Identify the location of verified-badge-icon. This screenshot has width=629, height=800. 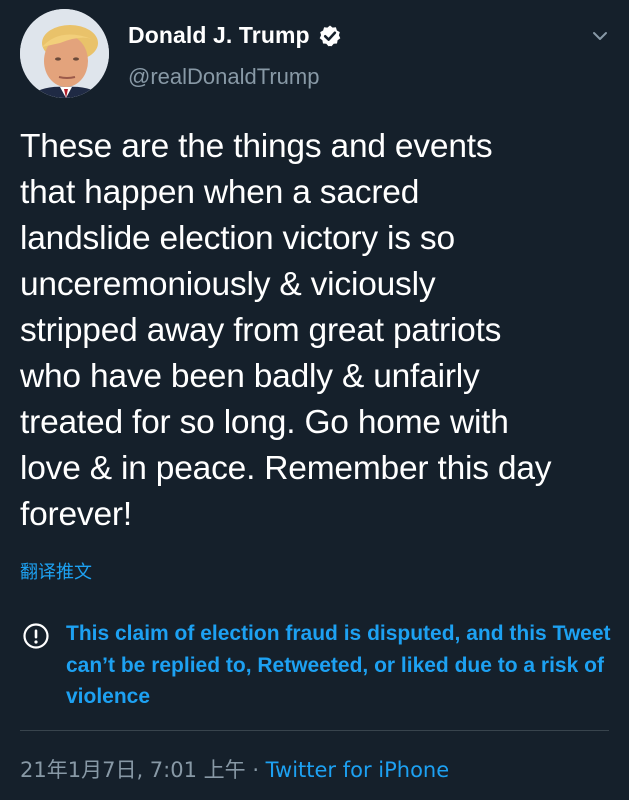
(330, 36).